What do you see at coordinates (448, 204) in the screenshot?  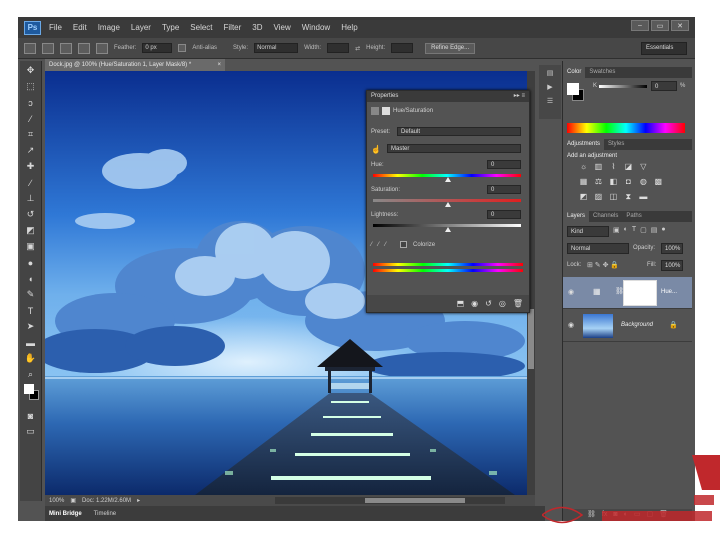 I see `saturation-slider-thumb` at bounding box center [448, 204].